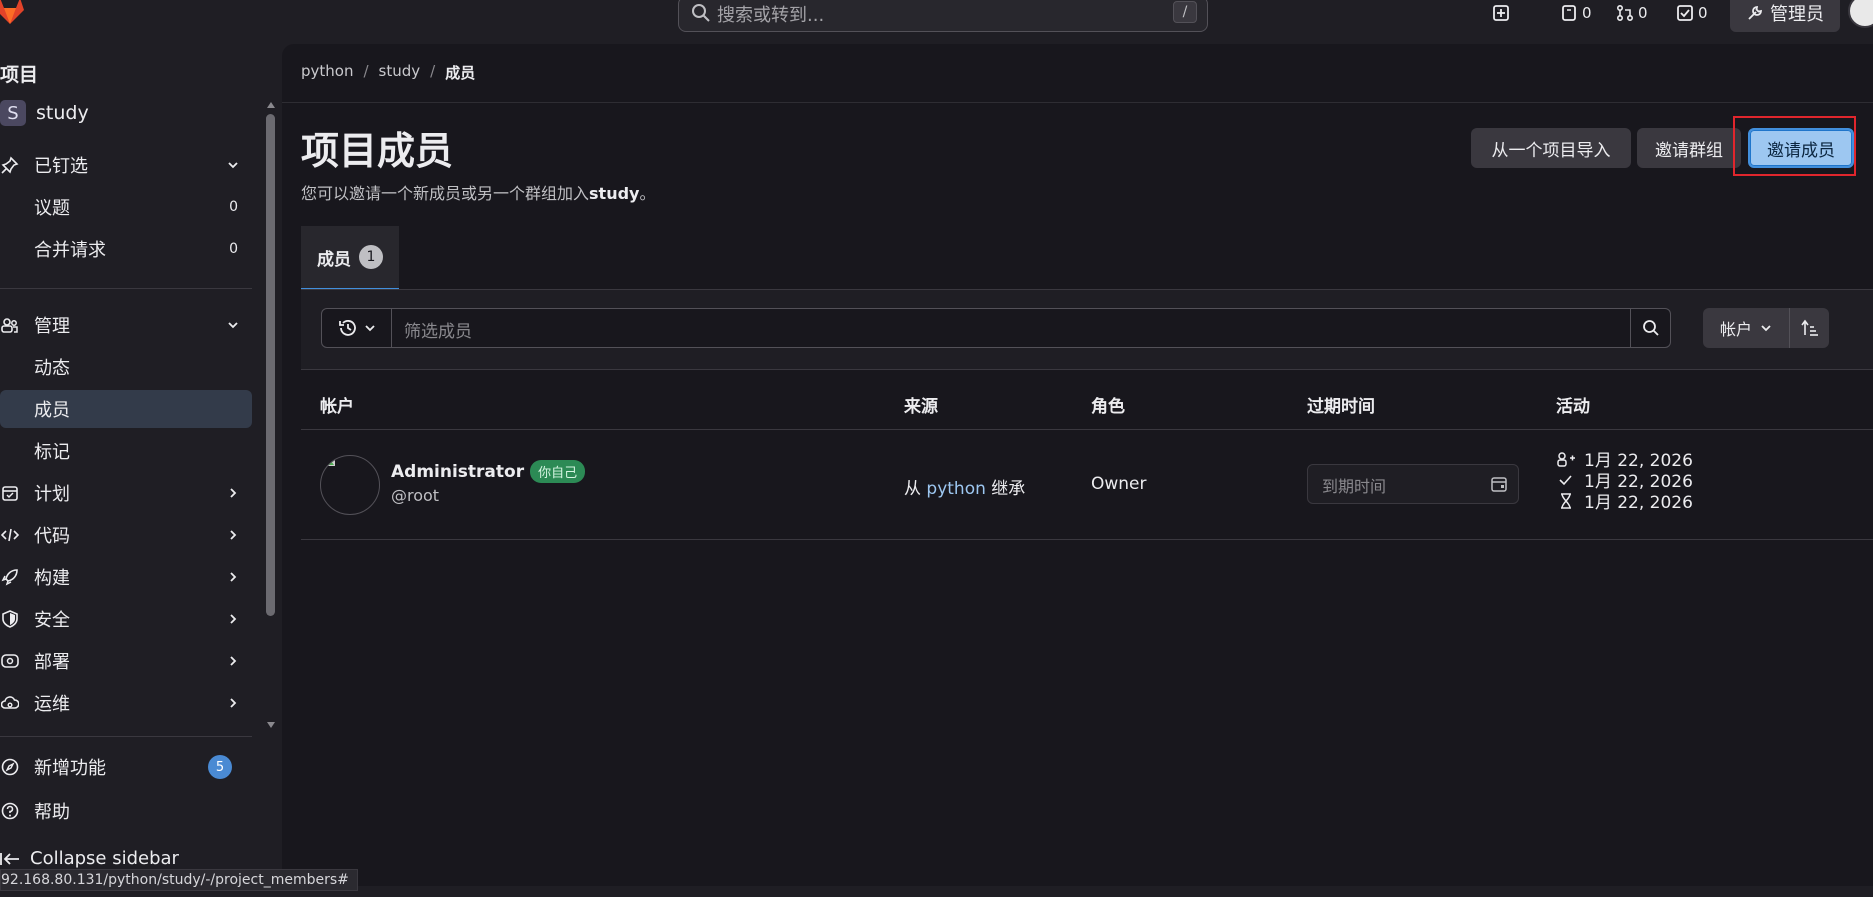  I want to click on calendar-icon, so click(1499, 484).